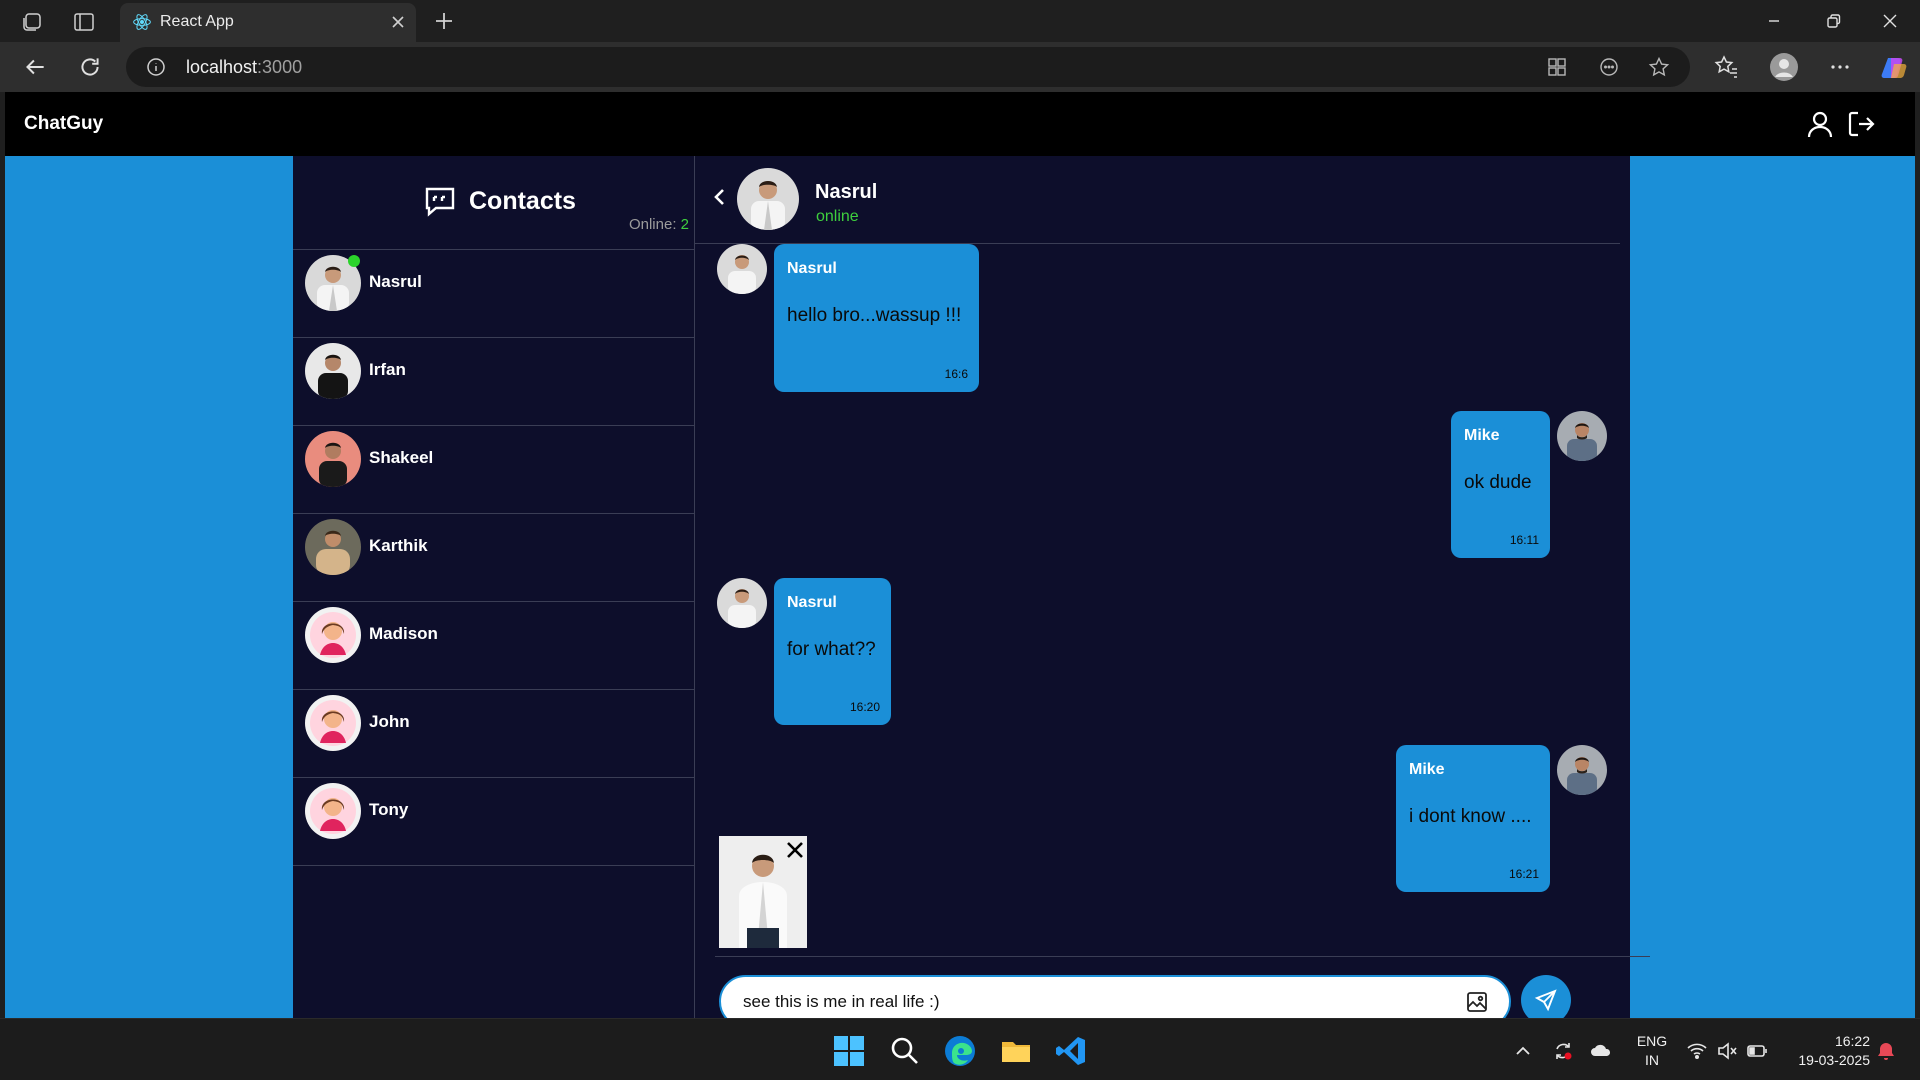 The height and width of the screenshot is (1080, 1920). Describe the element at coordinates (1182, 956) in the screenshot. I see `composer-divider` at that location.